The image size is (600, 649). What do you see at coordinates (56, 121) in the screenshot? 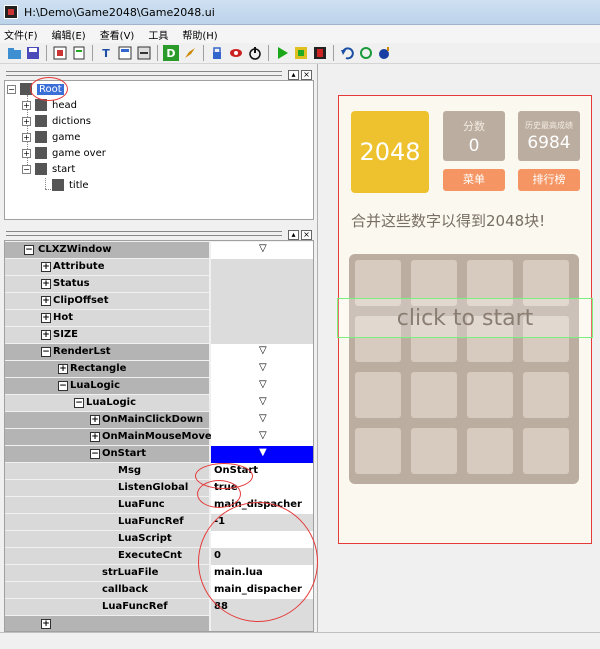
I see `tree-node-dictions: + dictions` at bounding box center [56, 121].